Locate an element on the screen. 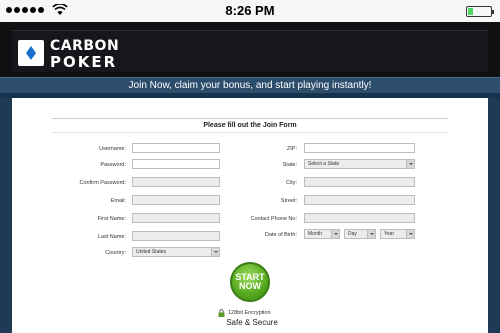 The height and width of the screenshot is (333, 500). password-label: Password: is located at coordinates (113, 165).